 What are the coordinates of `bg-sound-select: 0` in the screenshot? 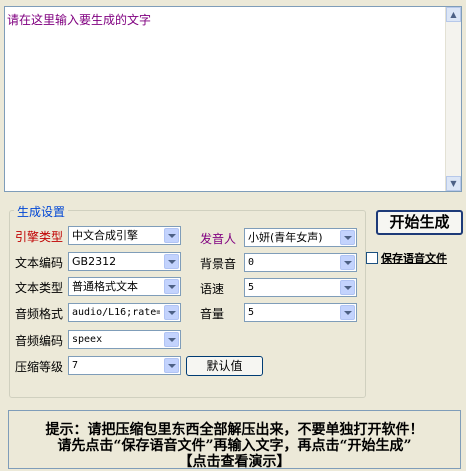 It's located at (300, 262).